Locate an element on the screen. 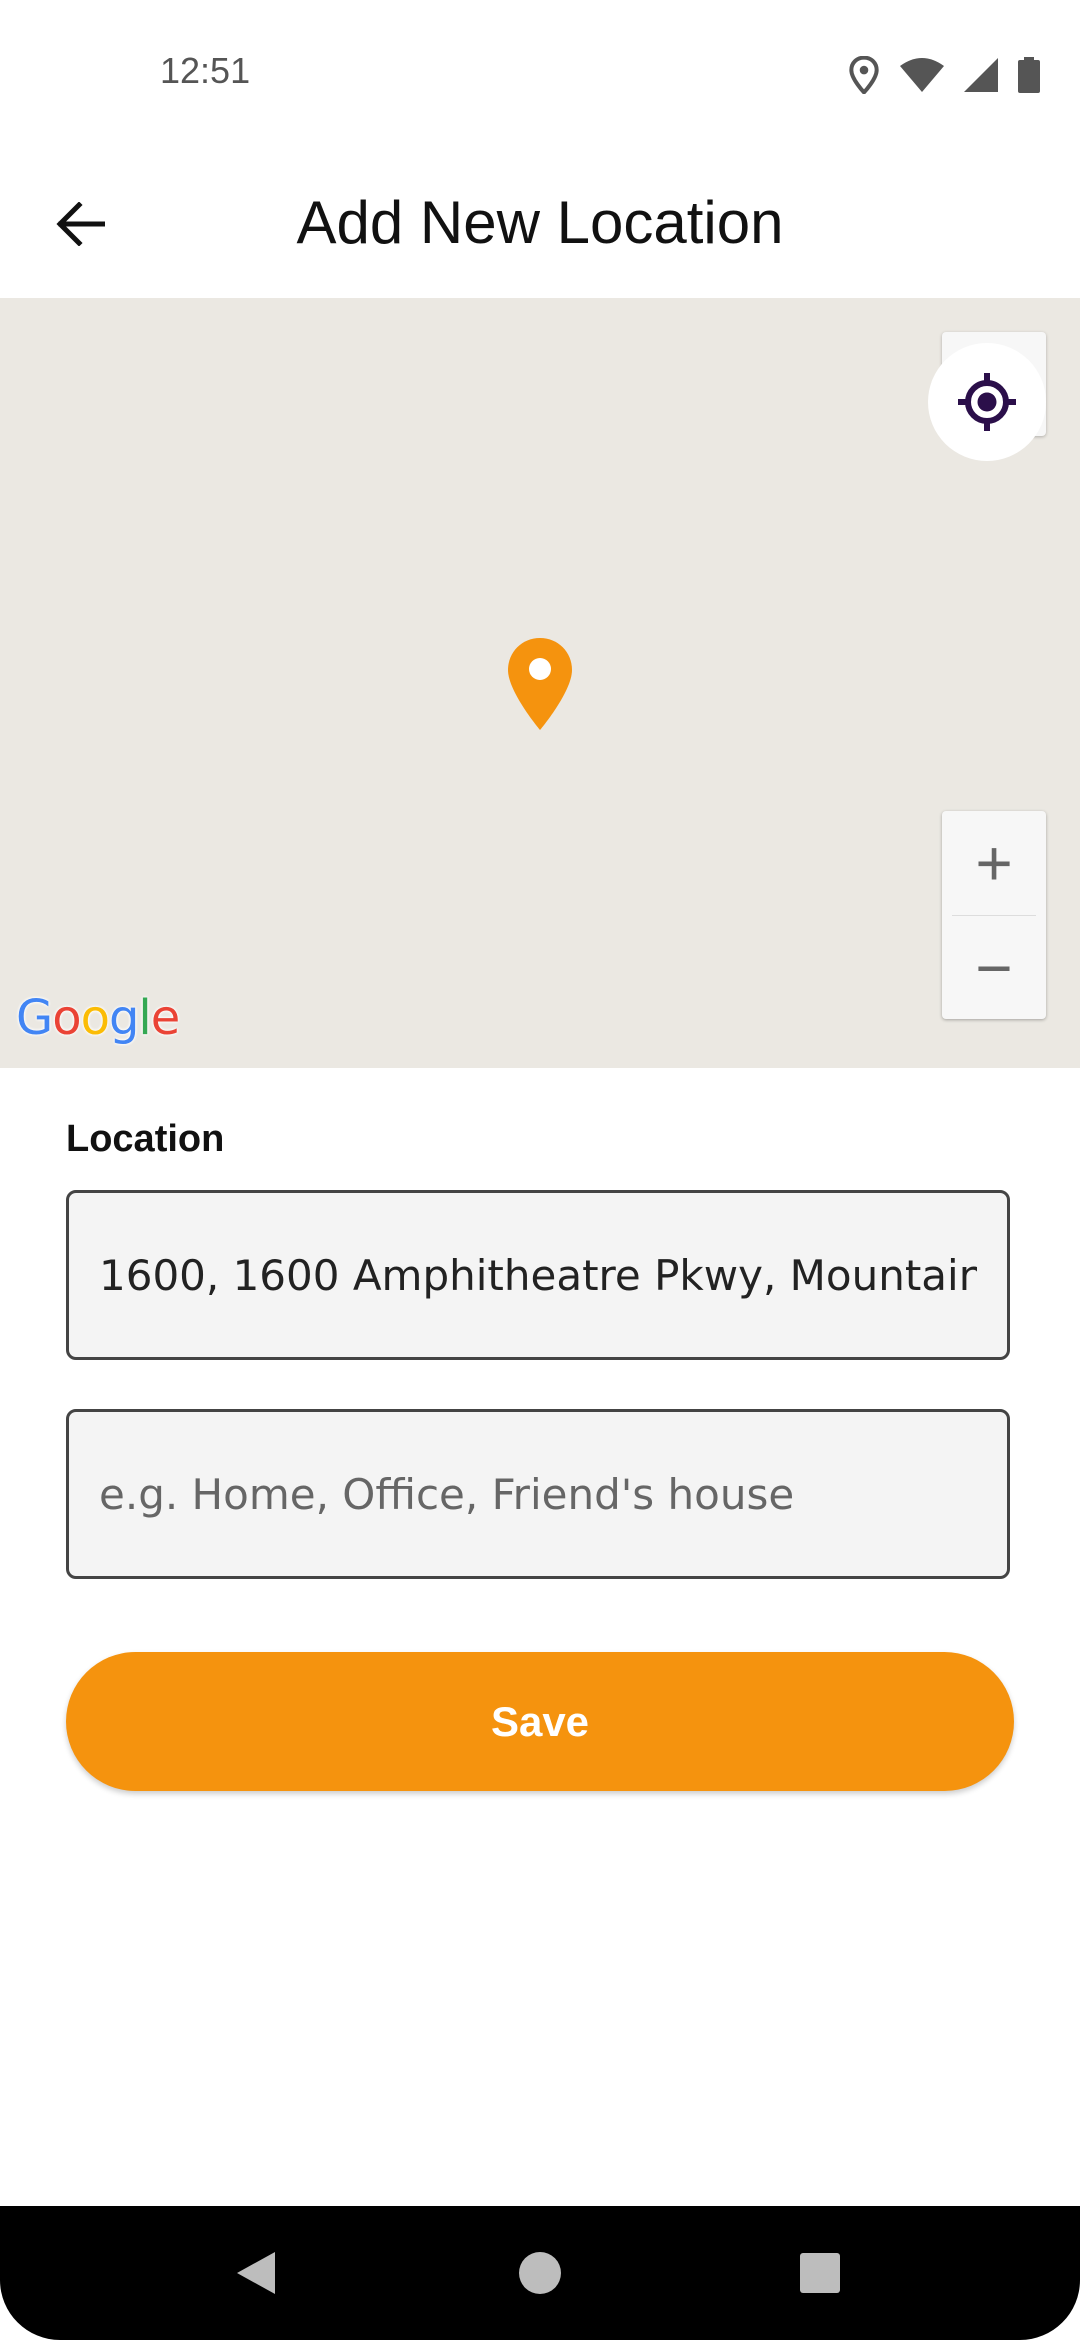 The image size is (1080, 2340). app-bar: Add New Location is located at coordinates (540, 224).